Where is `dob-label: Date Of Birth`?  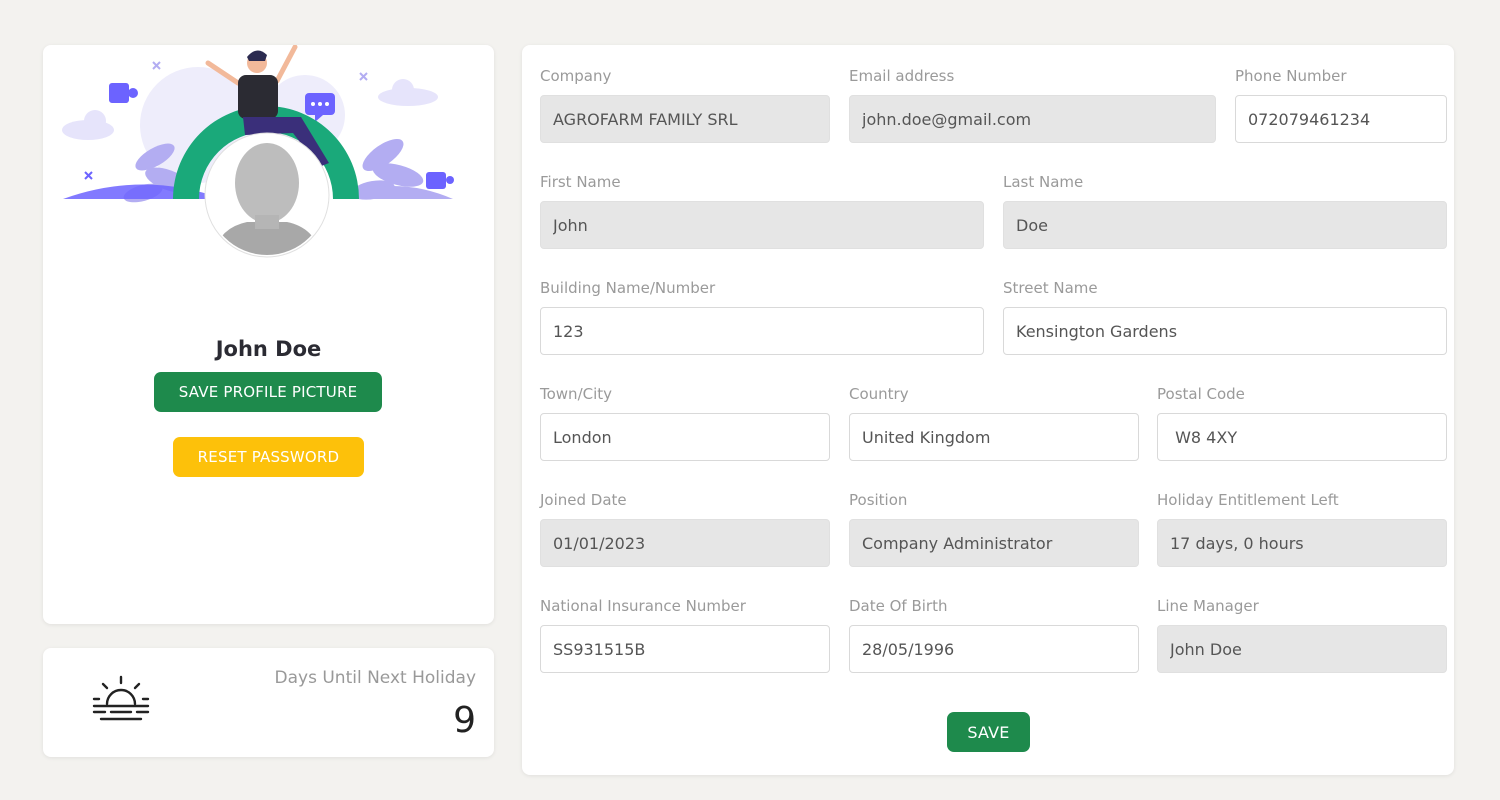
dob-label: Date Of Birth is located at coordinates (898, 606).